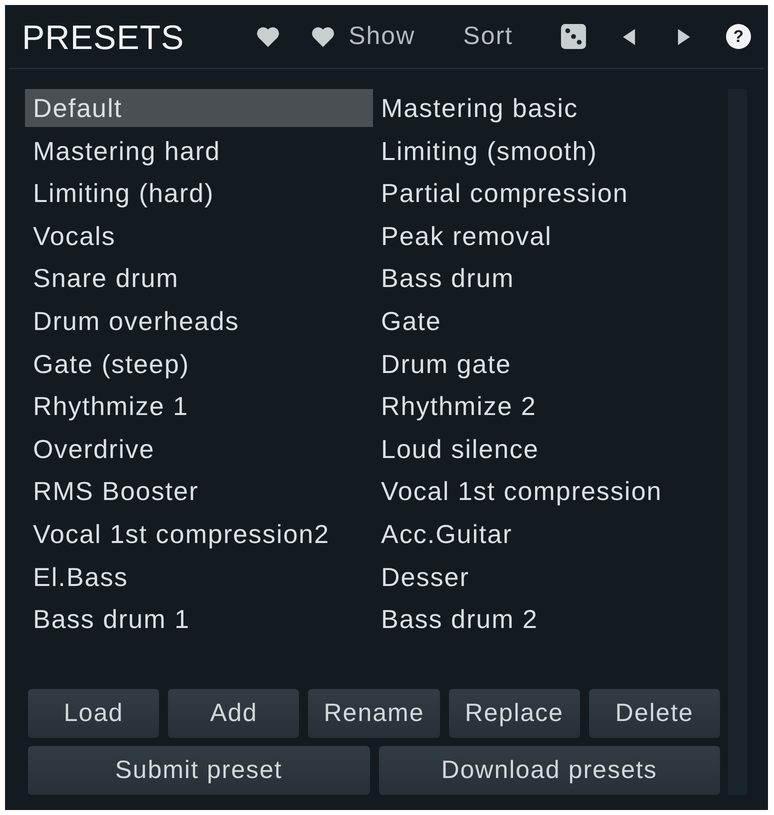  I want to click on preset-item: Desser, so click(546, 577).